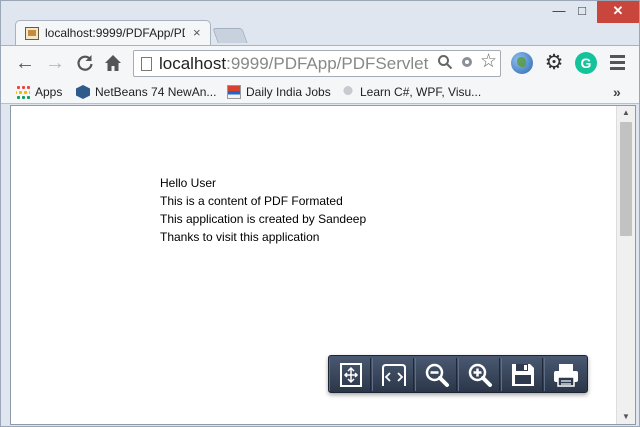 The image size is (640, 427). I want to click on save-icon, so click(523, 375).